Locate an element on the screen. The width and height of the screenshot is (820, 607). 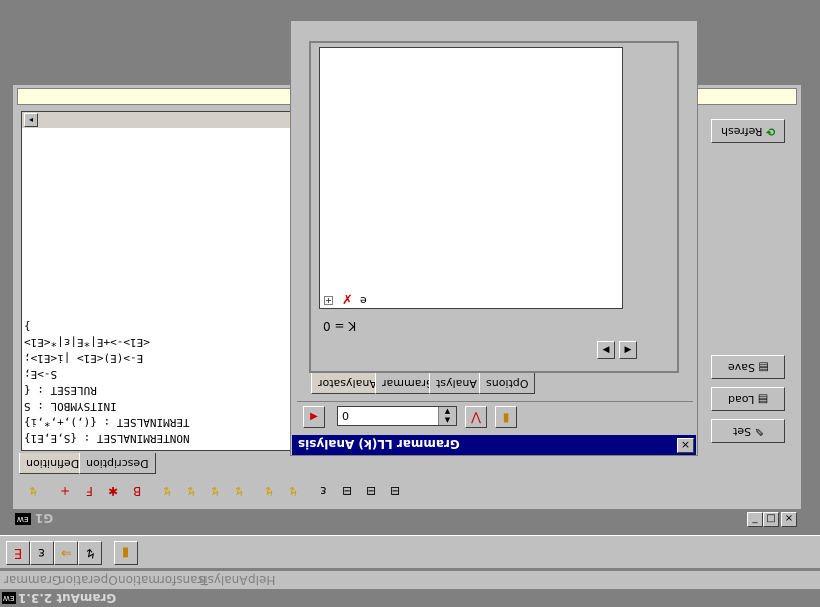
grammar-edit-button: E is located at coordinates (18, 553).